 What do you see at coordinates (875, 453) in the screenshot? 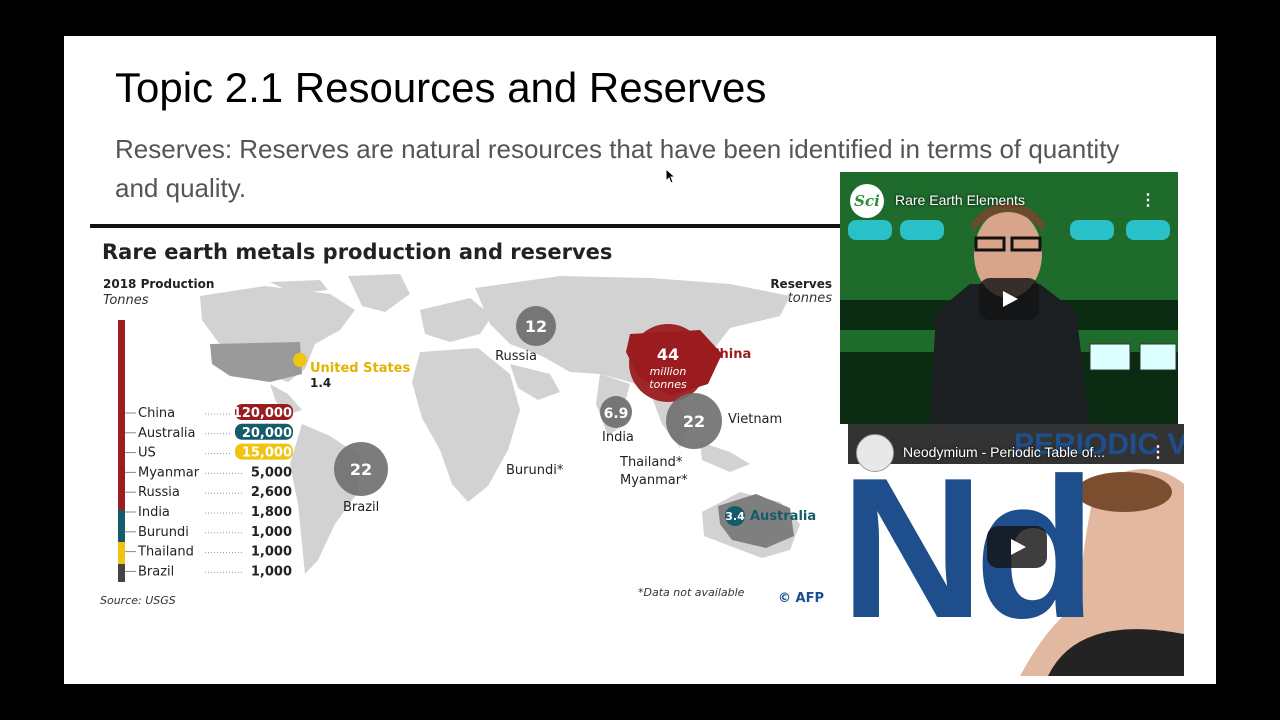
I see `channel-avatar` at bounding box center [875, 453].